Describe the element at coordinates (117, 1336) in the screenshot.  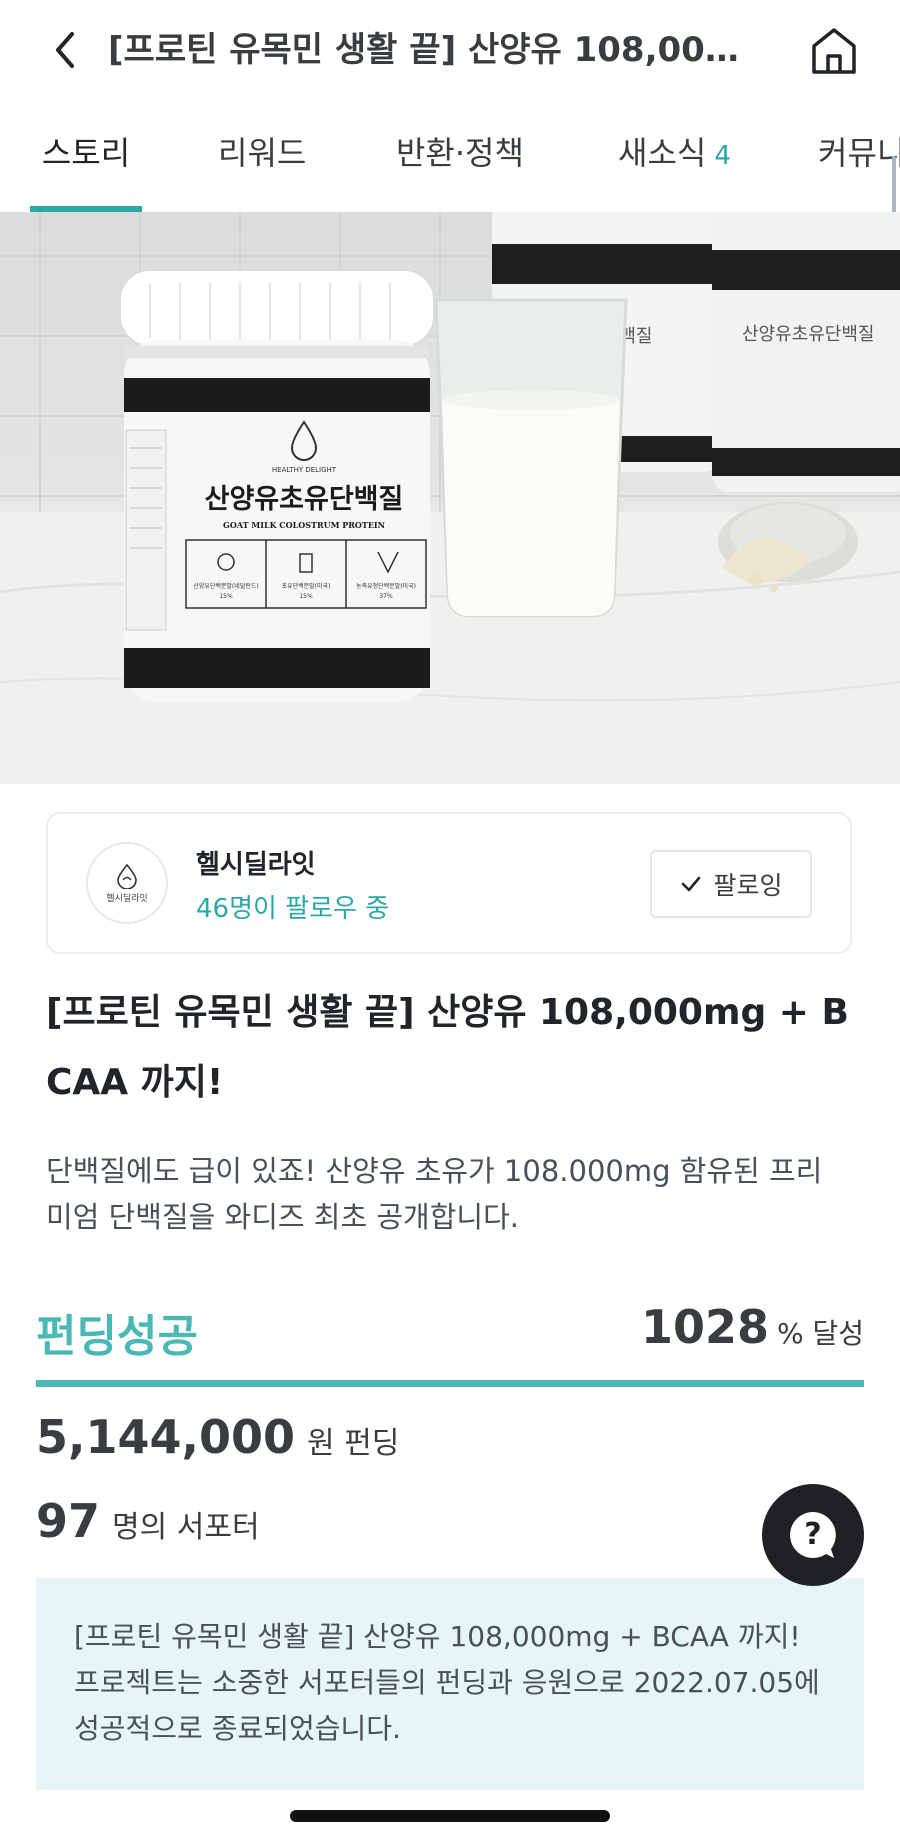
I see `funding-status: 펀딩성공` at that location.